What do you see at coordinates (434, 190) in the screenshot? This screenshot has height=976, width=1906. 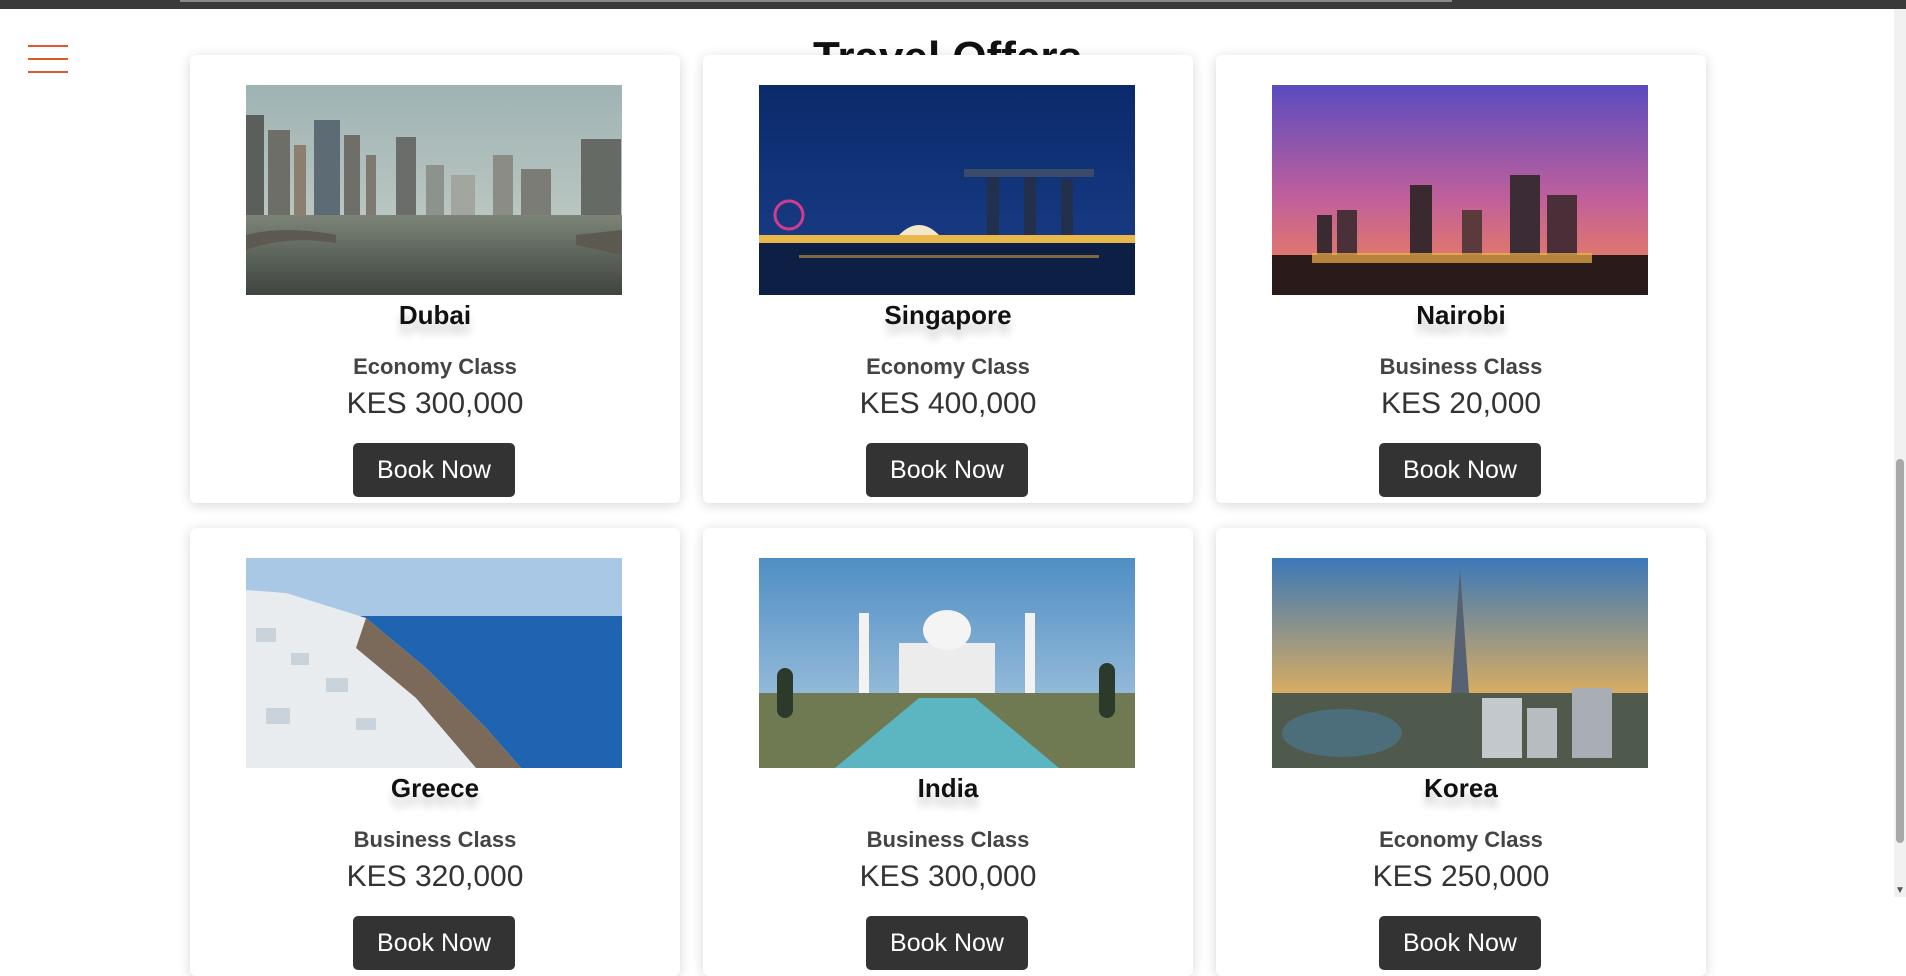 I see `destination-image-dubai` at bounding box center [434, 190].